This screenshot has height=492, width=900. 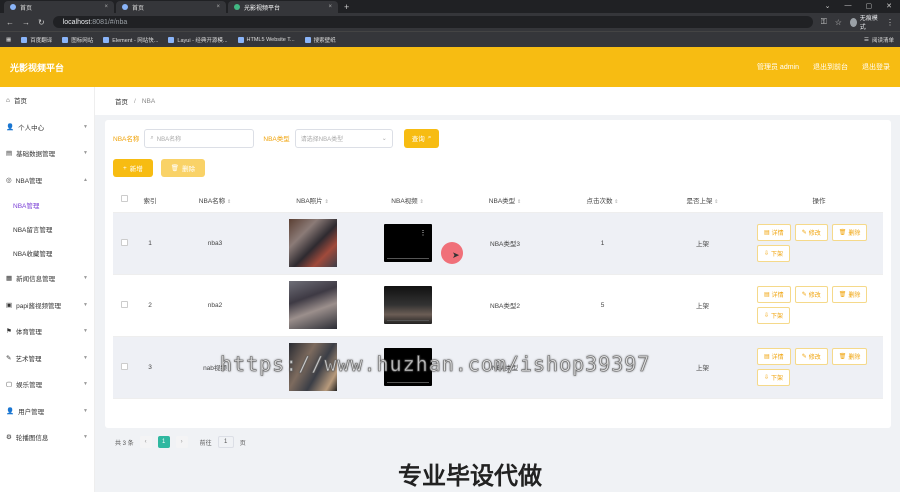 What do you see at coordinates (183, 168) in the screenshot?
I see `bulk-delete-button: 🗑 删除` at bounding box center [183, 168].